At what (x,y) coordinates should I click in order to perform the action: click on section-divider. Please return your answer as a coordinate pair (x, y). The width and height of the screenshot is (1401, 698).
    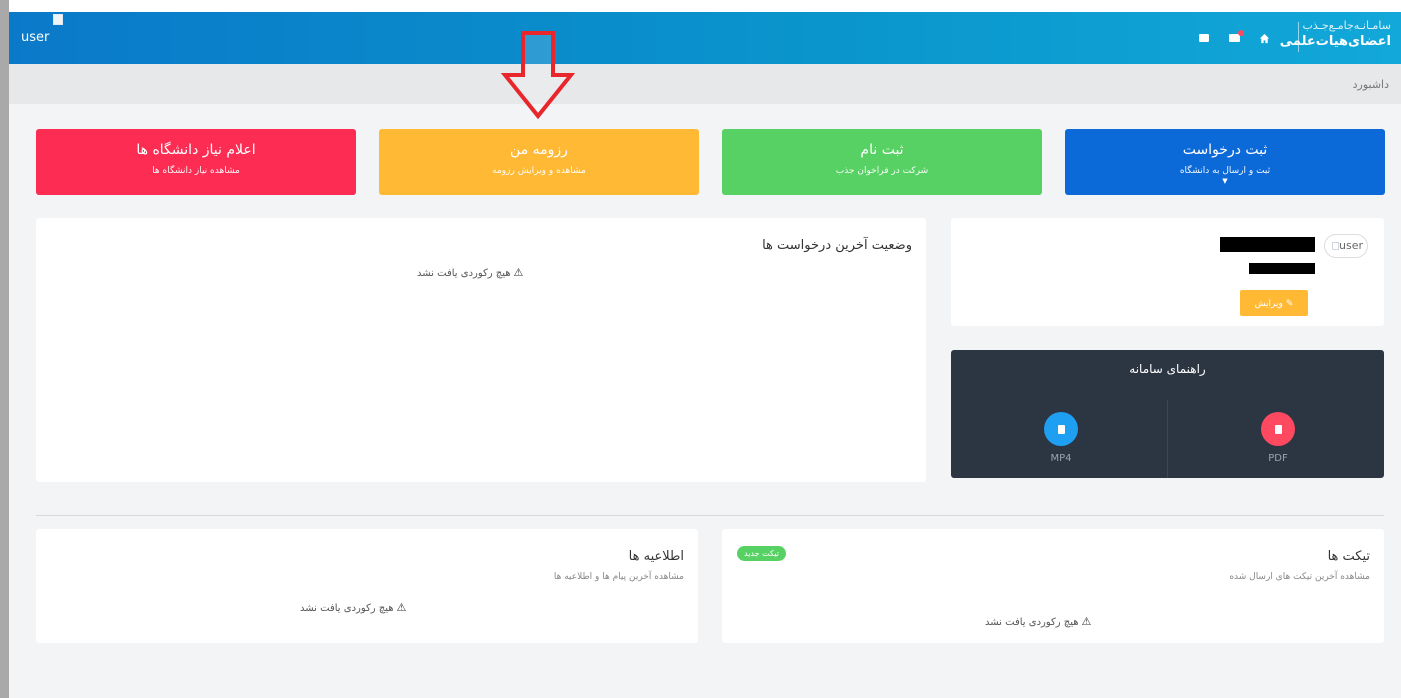
    Looking at the image, I should click on (710, 515).